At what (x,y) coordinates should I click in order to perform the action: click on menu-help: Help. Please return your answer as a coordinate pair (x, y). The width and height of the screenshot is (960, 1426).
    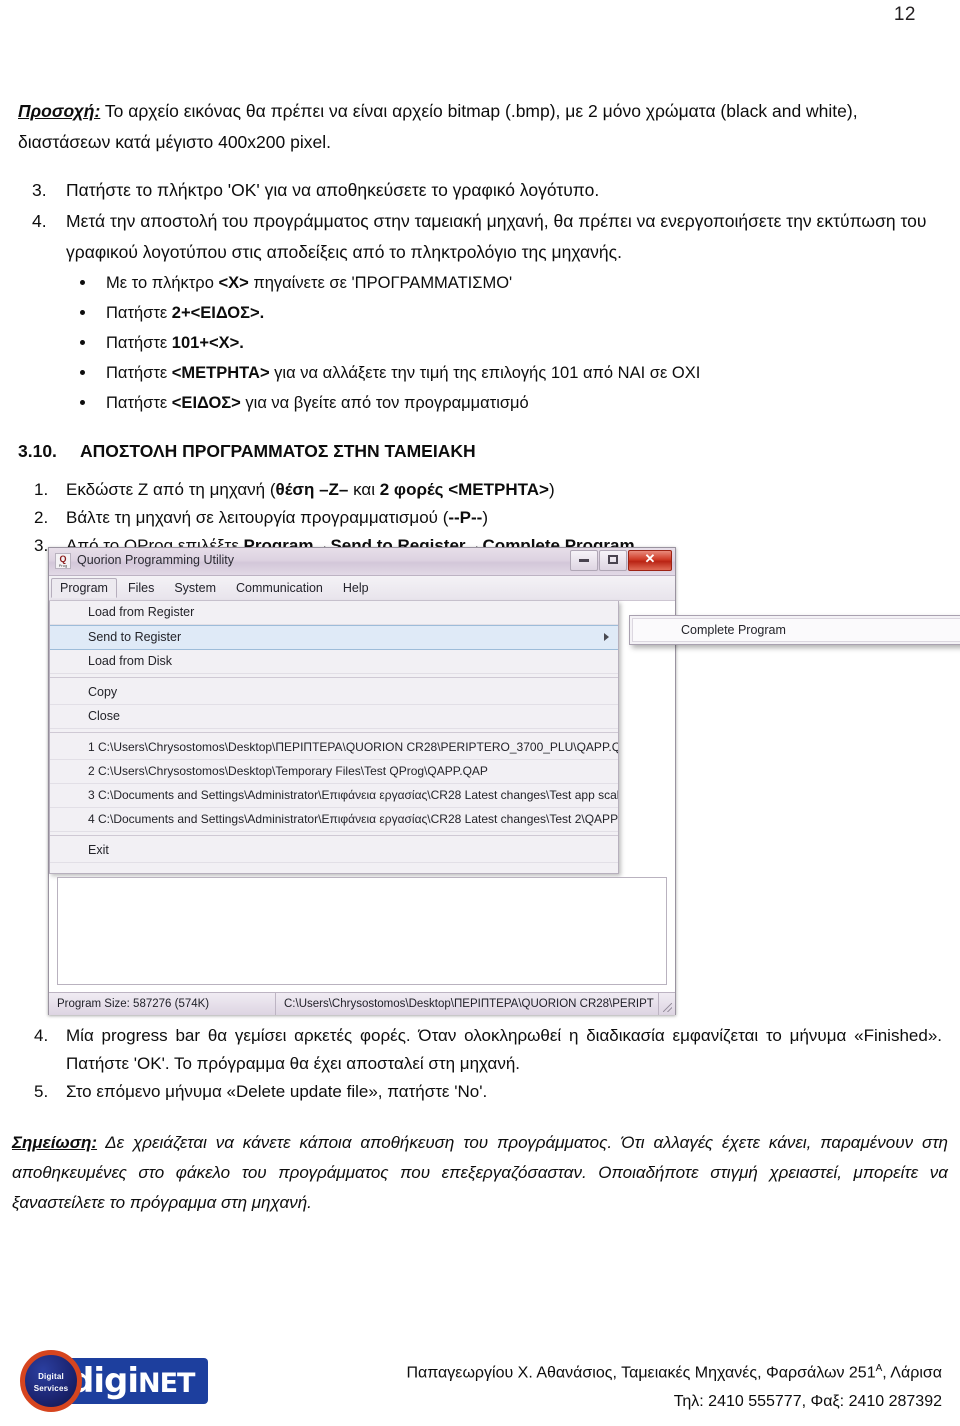
    Looking at the image, I should click on (356, 588).